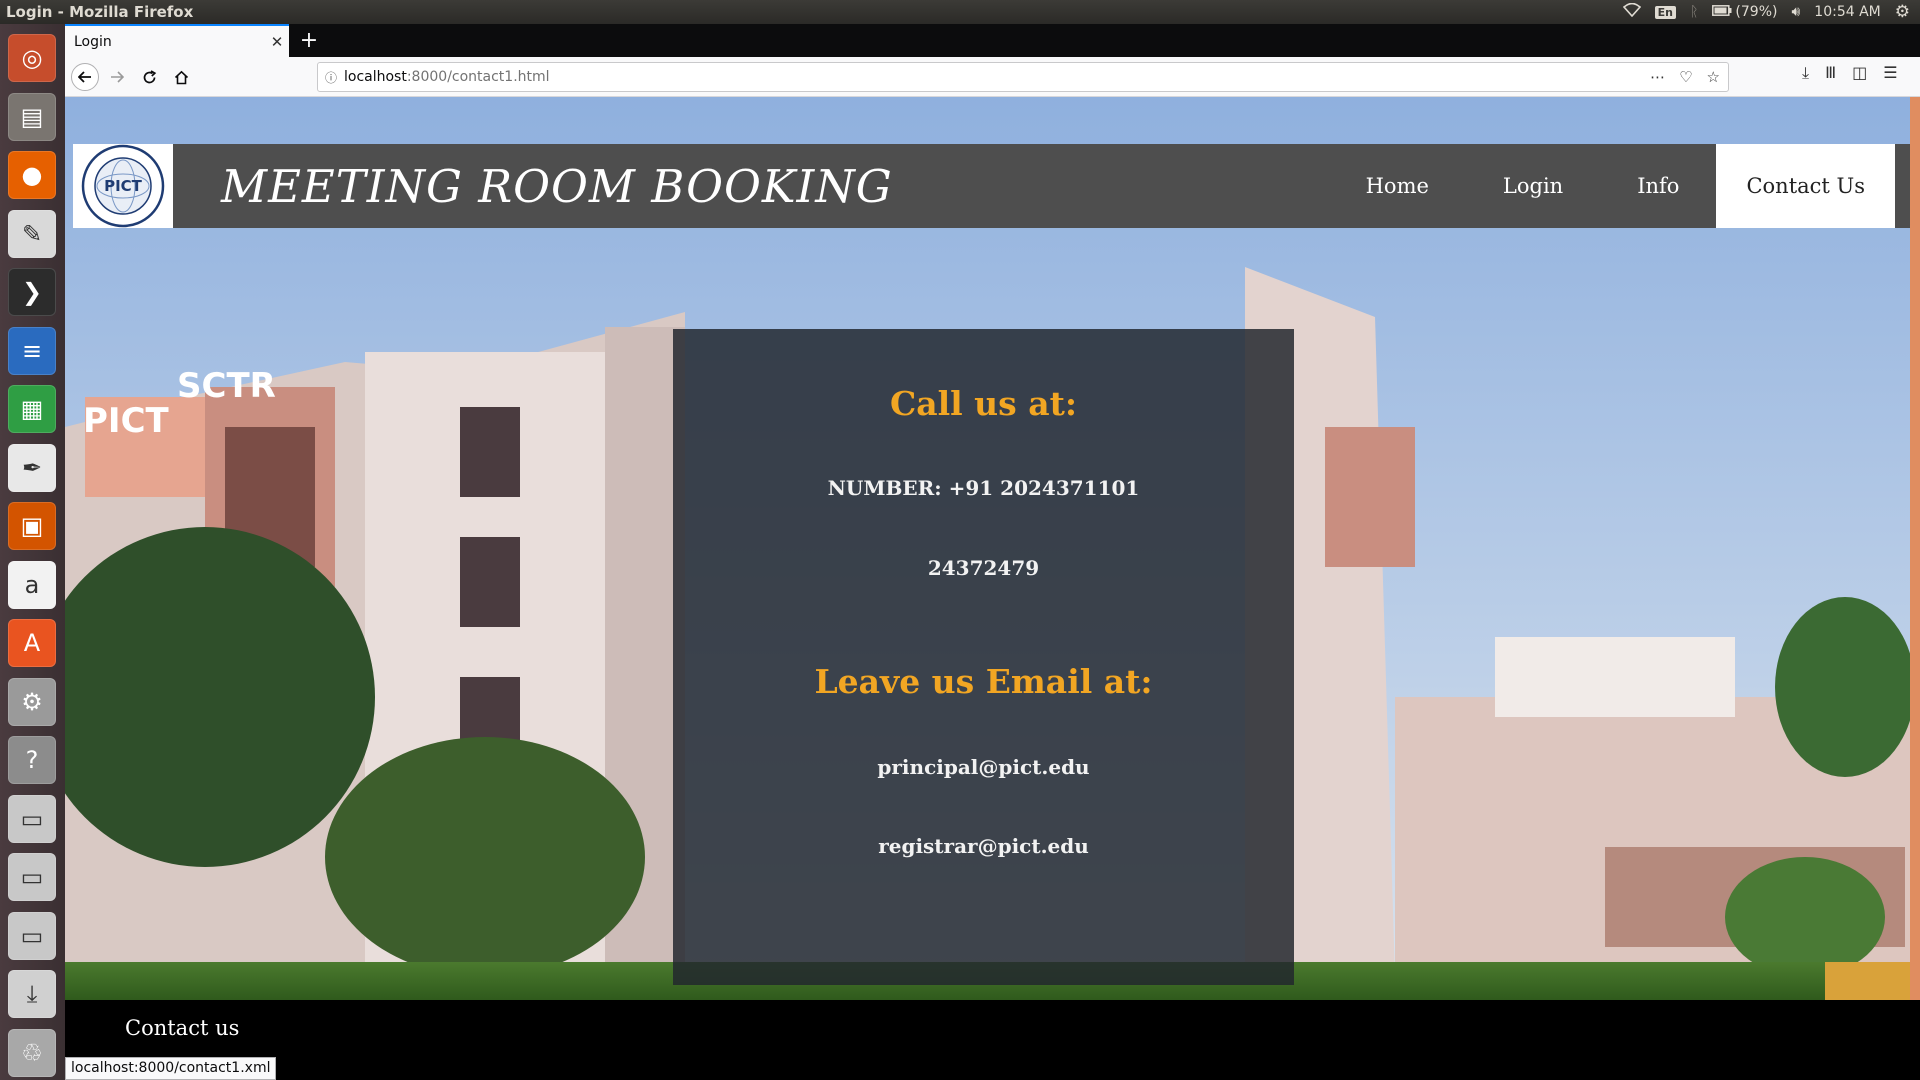 This screenshot has width=1920, height=1080. What do you see at coordinates (478, 77) in the screenshot?
I see `url-path: :8000/contact1.html` at bounding box center [478, 77].